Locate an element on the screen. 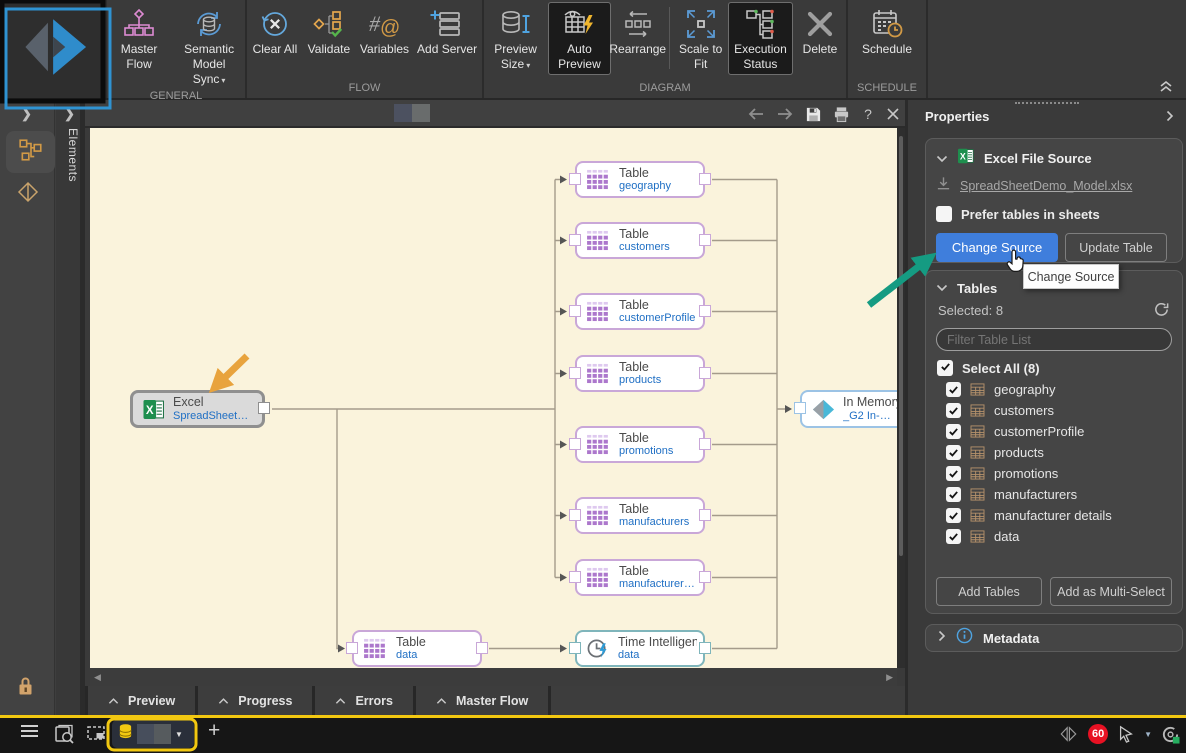 The height and width of the screenshot is (753, 1186). table-list-item-data: data is located at coordinates (1054, 536).